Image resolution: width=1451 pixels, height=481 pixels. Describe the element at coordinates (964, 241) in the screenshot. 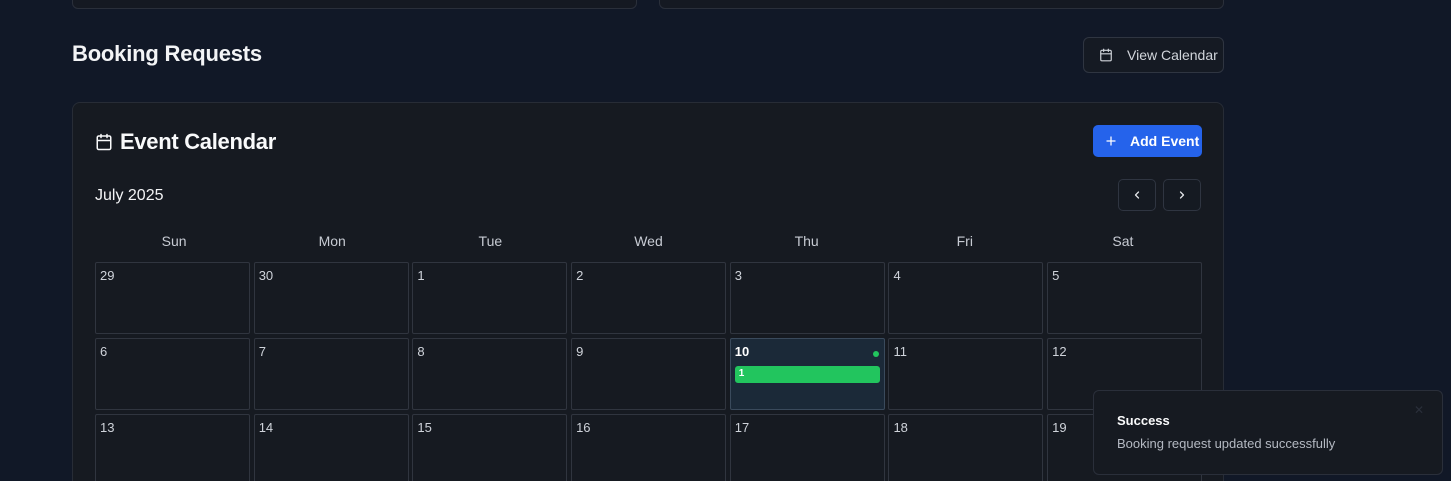

I see `weekday-label: Fri` at that location.